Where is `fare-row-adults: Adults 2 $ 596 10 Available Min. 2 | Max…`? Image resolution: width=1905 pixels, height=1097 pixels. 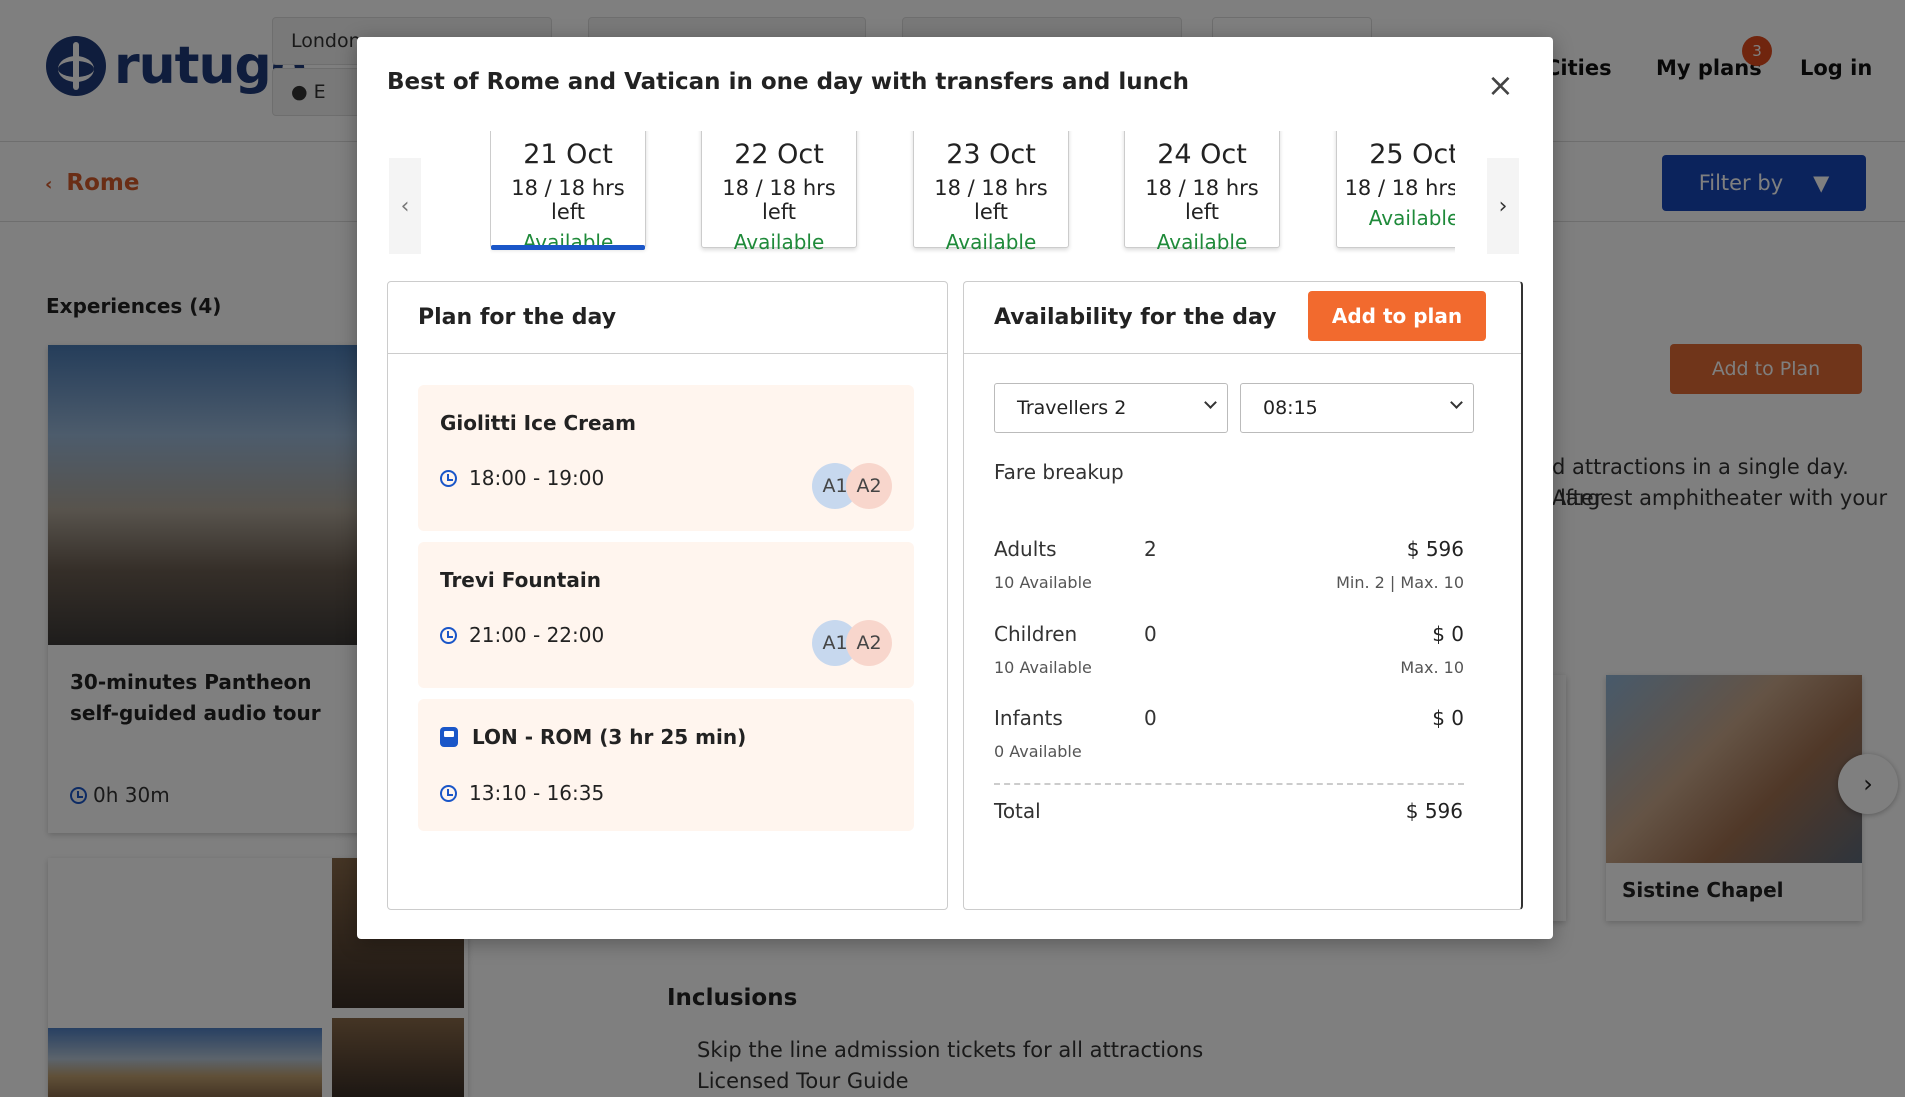 fare-row-adults: Adults 2 $ 596 10 Available Min. 2 | Max… is located at coordinates (1229, 567).